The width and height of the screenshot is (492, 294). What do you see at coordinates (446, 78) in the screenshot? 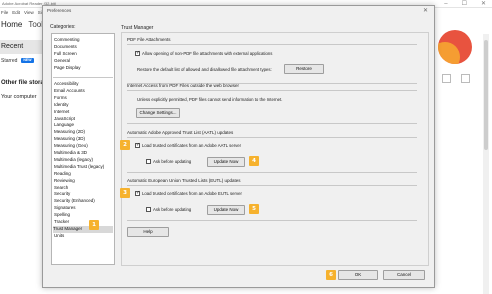
I see `list-view-icon` at bounding box center [446, 78].